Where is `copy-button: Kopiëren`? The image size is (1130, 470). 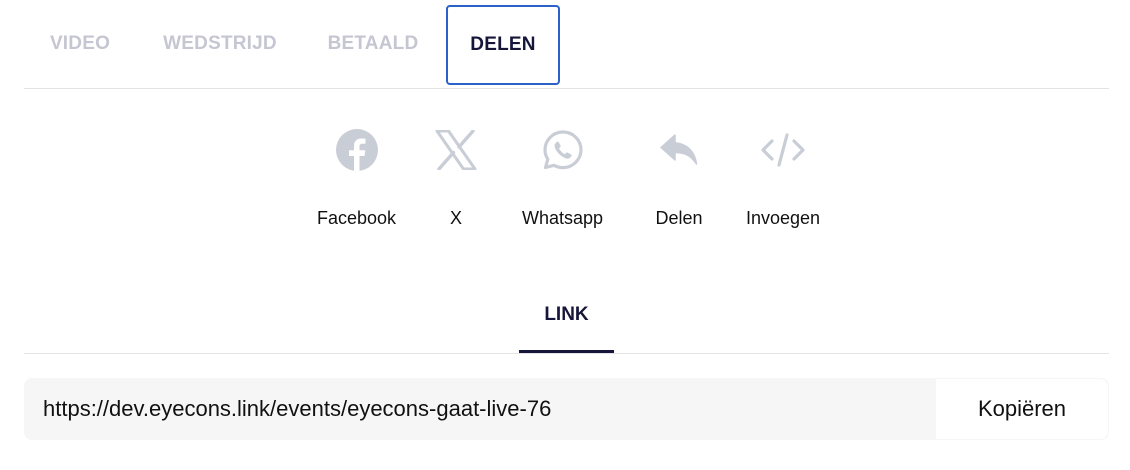 copy-button: Kopiëren is located at coordinates (1022, 409).